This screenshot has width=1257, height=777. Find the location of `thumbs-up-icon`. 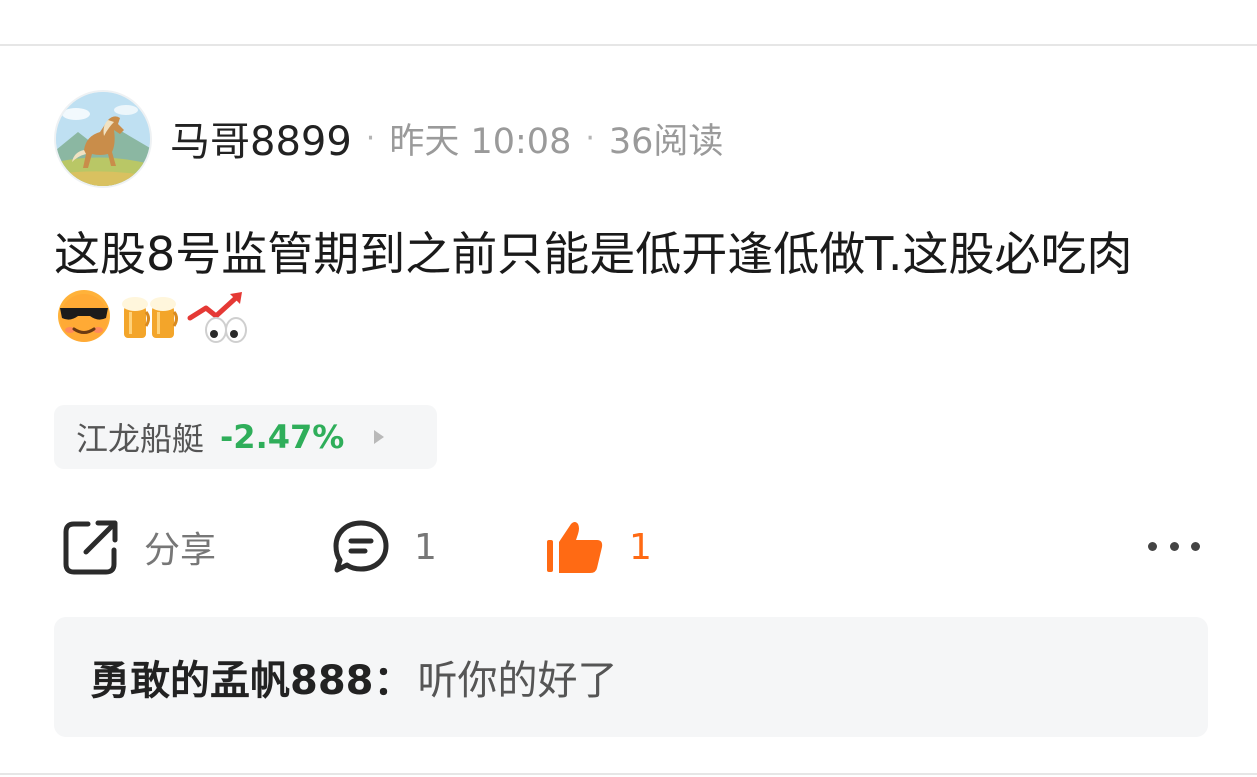

thumbs-up-icon is located at coordinates (575, 547).